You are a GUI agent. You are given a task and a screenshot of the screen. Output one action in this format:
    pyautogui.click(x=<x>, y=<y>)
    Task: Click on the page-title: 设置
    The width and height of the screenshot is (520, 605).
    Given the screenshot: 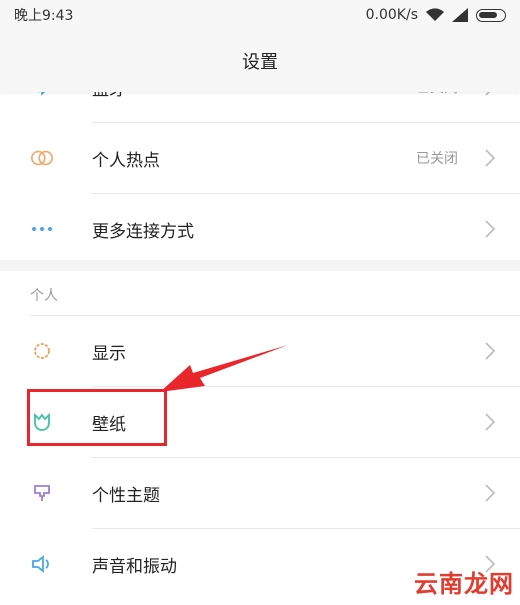 What is the action you would take?
    pyautogui.click(x=260, y=62)
    